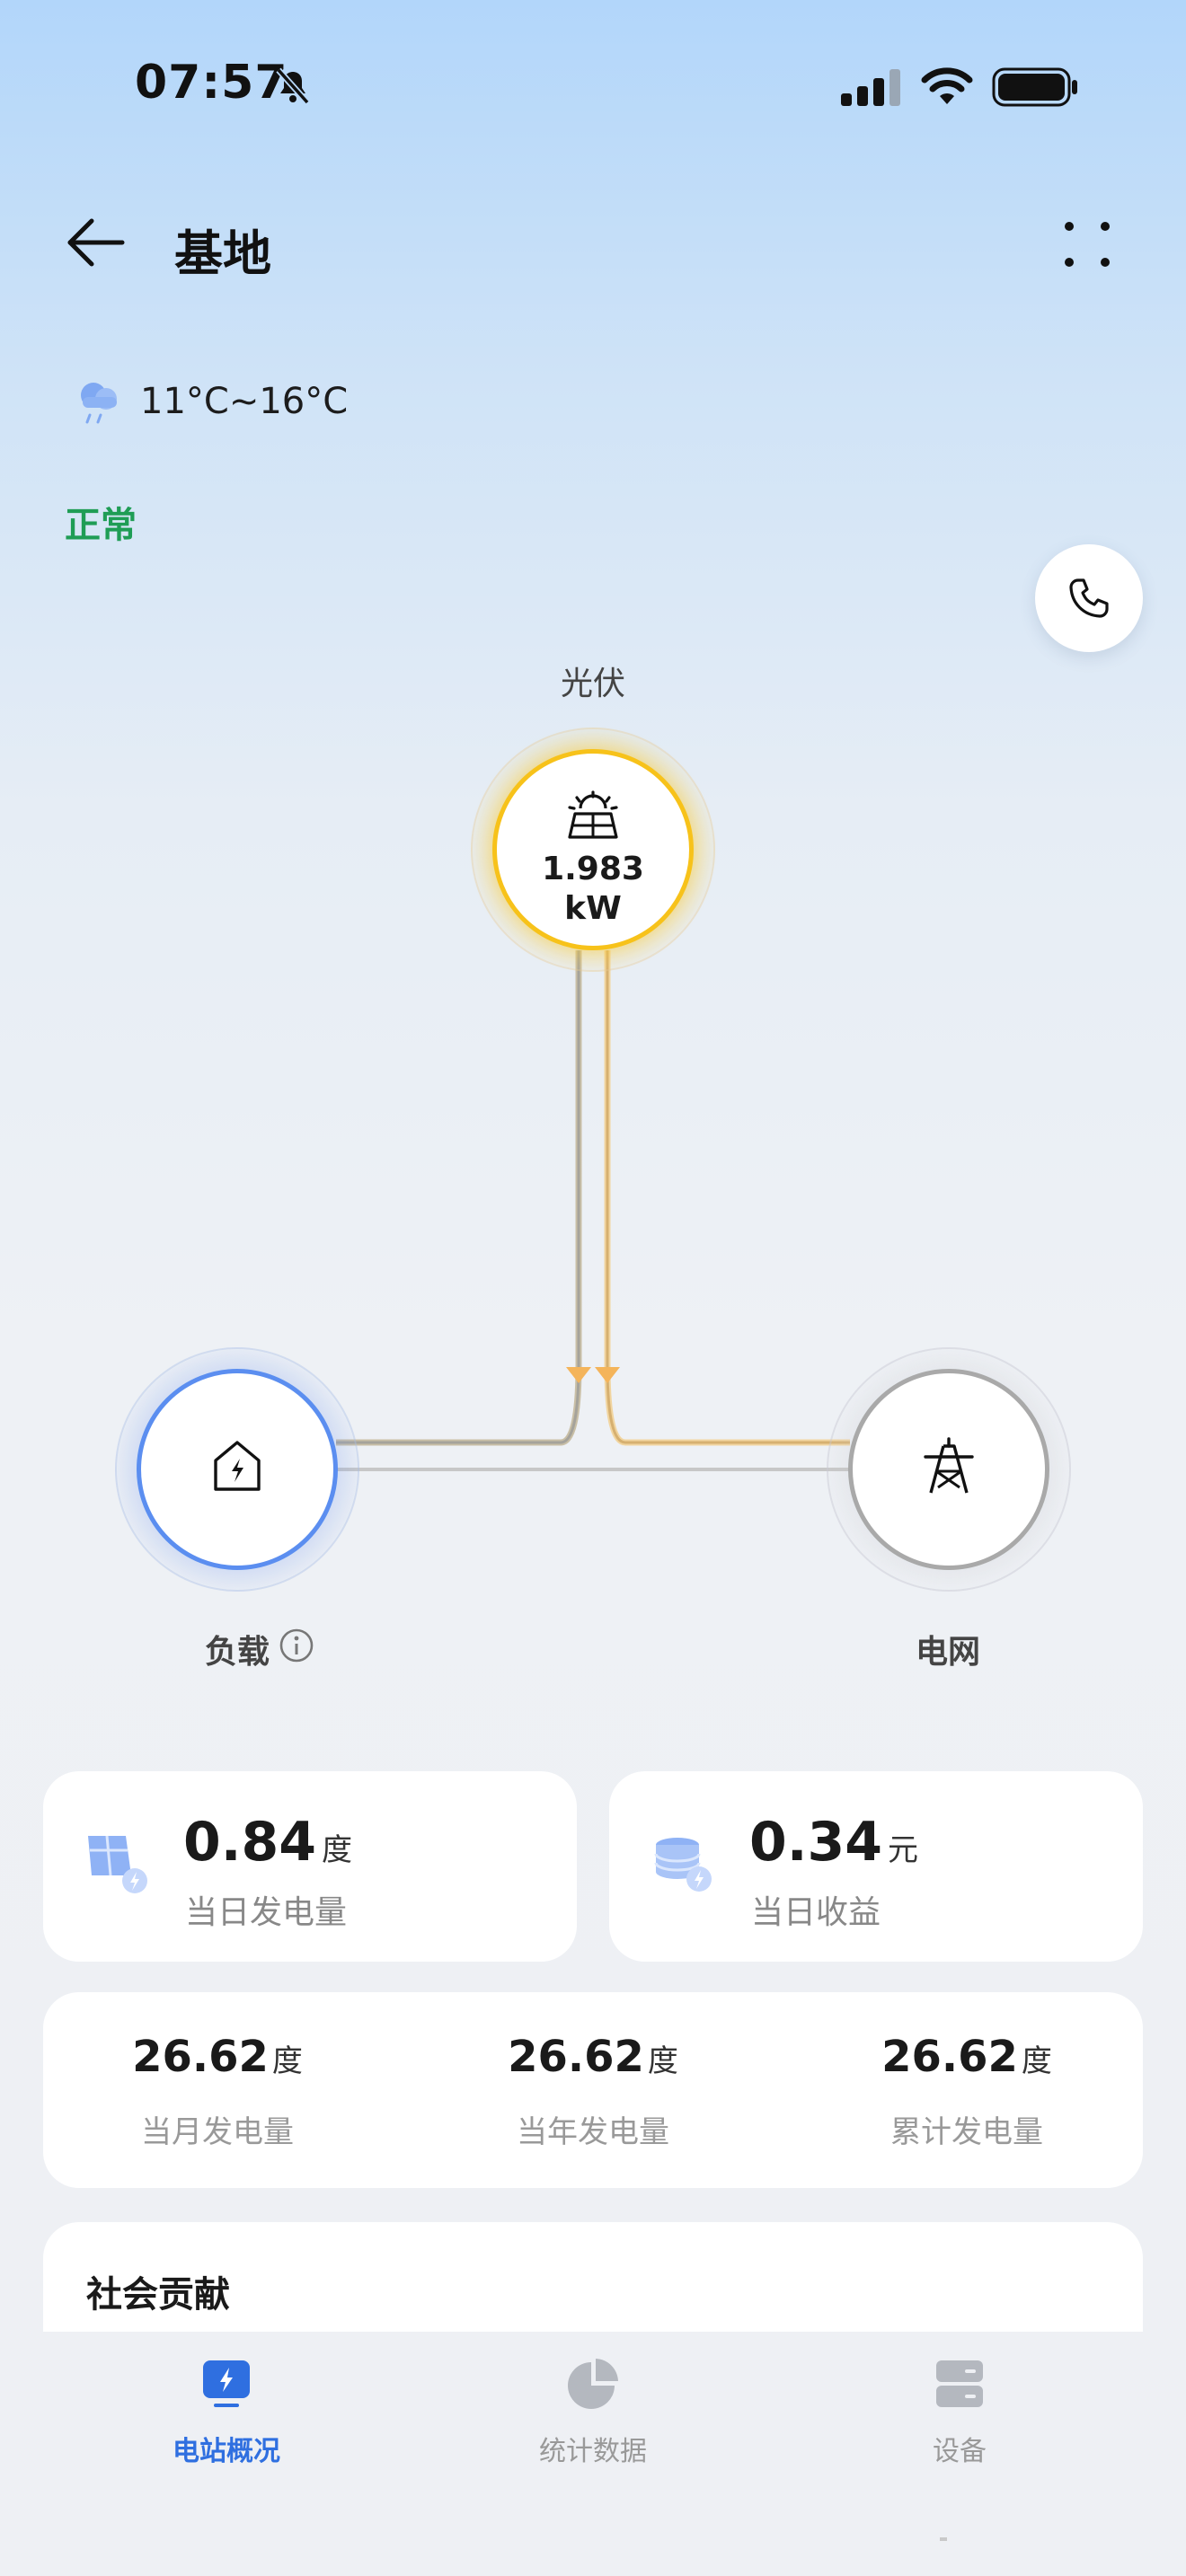 The width and height of the screenshot is (1186, 2576). What do you see at coordinates (662, 2061) in the screenshot?
I see `yearly-generation-unit: 度` at bounding box center [662, 2061].